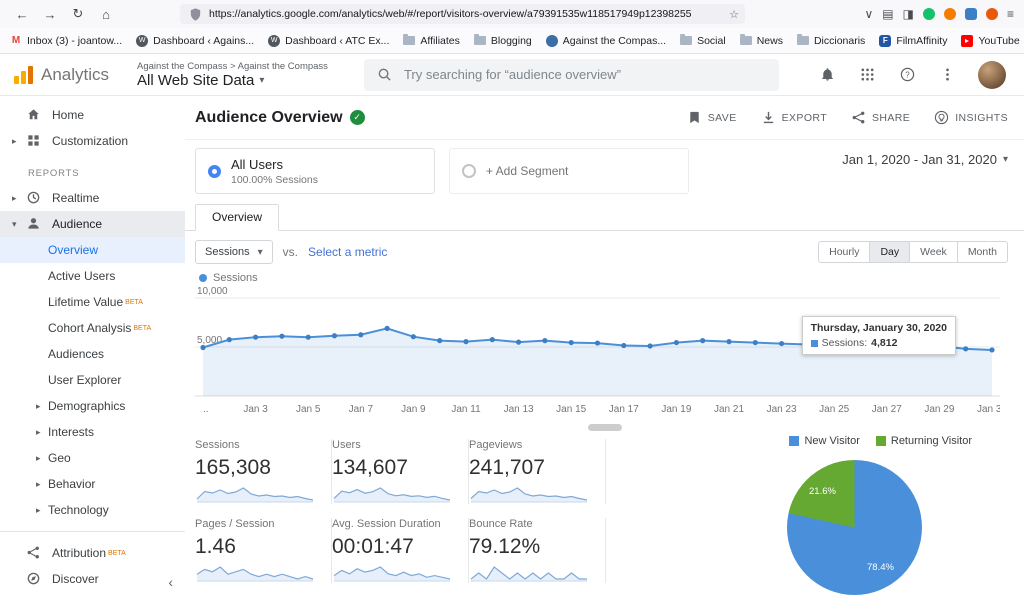  Describe the element at coordinates (92, 141) in the screenshot. I see `sidebar-item-customization: ▸ Customization` at that location.